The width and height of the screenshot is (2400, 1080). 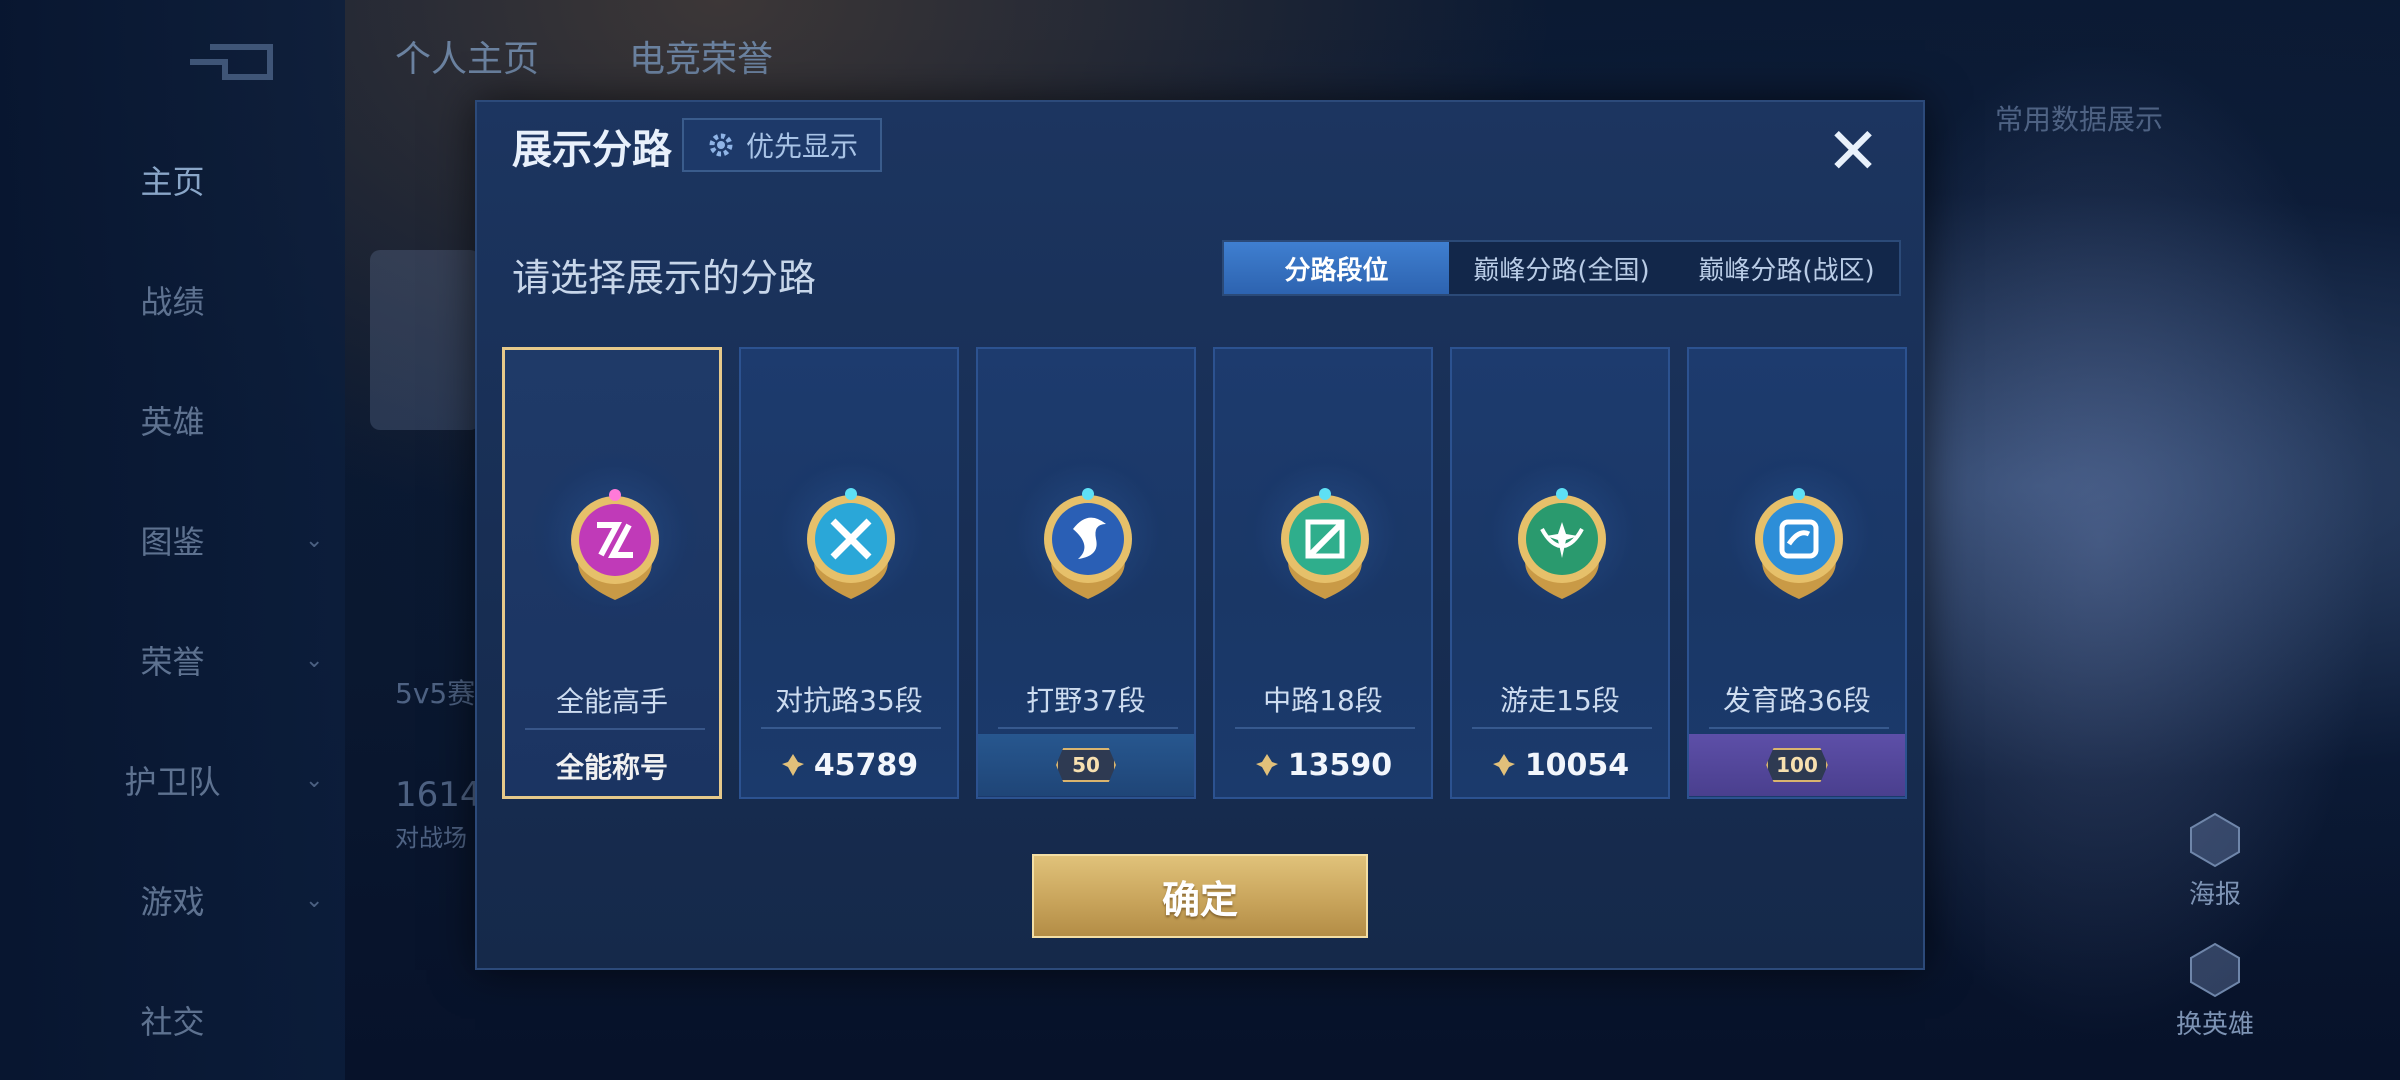 What do you see at coordinates (2215, 970) in the screenshot?
I see `change-hero-icon` at bounding box center [2215, 970].